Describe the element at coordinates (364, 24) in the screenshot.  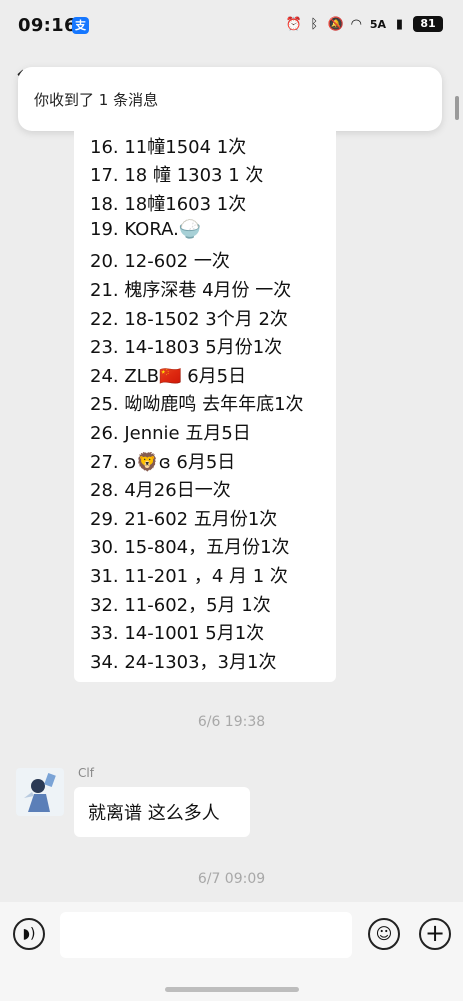
I see `status-icons: ⏰ ᛒ 🔕 ◠ 5A ▮ 81` at that location.